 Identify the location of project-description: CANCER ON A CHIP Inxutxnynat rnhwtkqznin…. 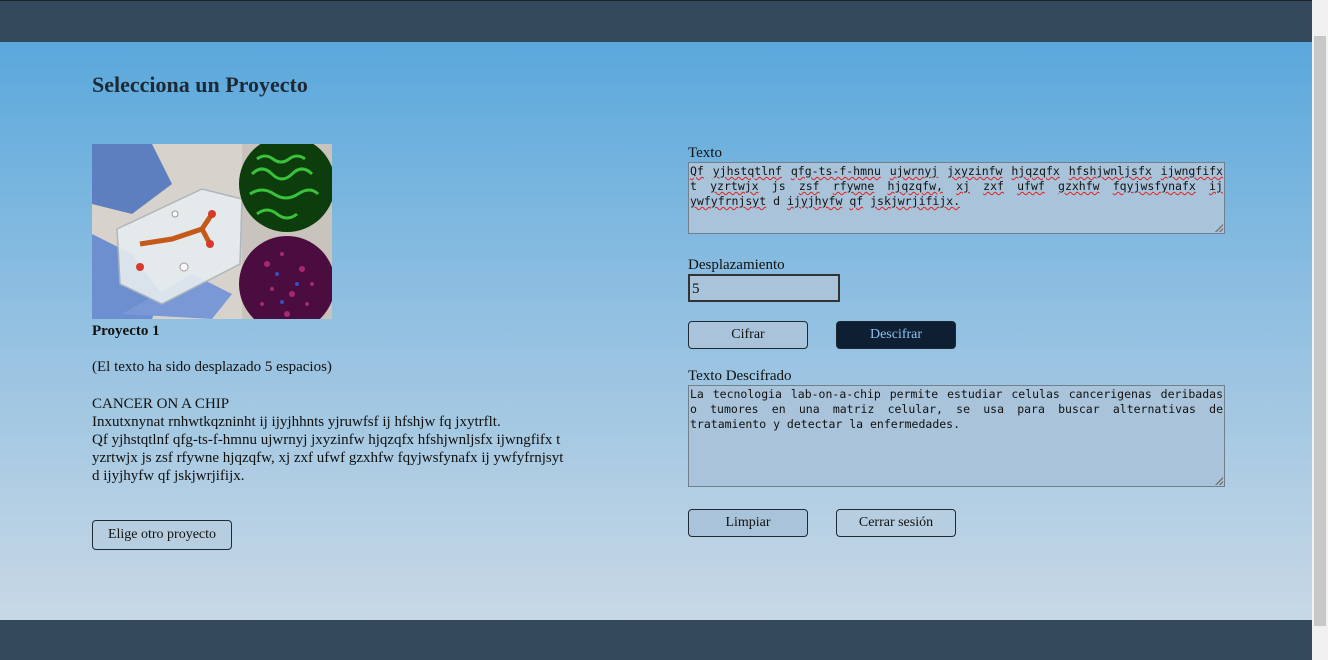
(352, 440).